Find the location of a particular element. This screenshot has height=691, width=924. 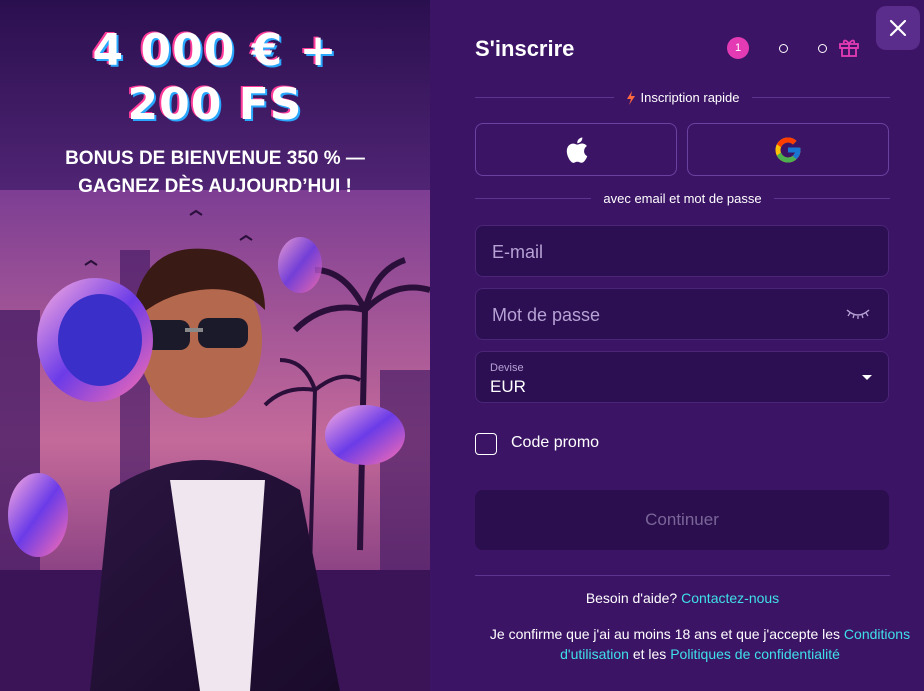

step-indicator: 1 is located at coordinates (777, 48).